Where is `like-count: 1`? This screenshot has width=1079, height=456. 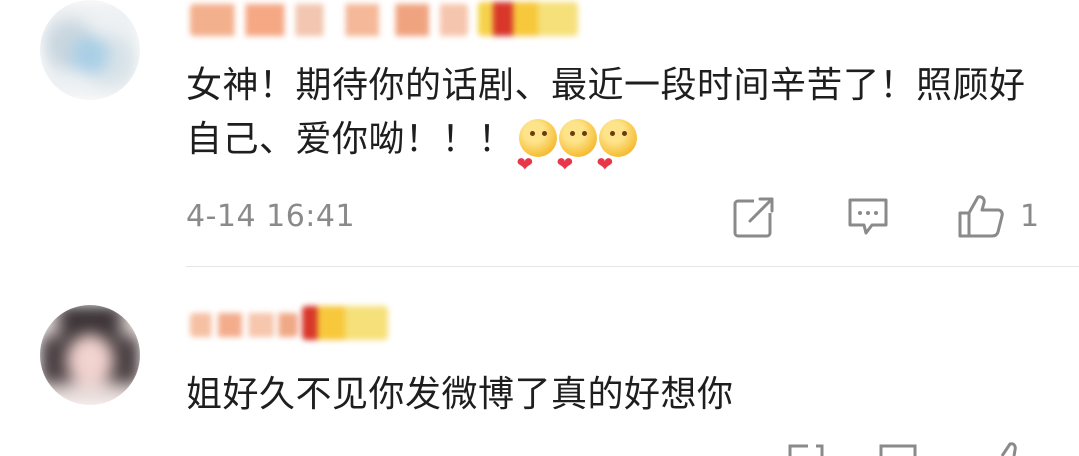
like-count: 1 is located at coordinates (1030, 216).